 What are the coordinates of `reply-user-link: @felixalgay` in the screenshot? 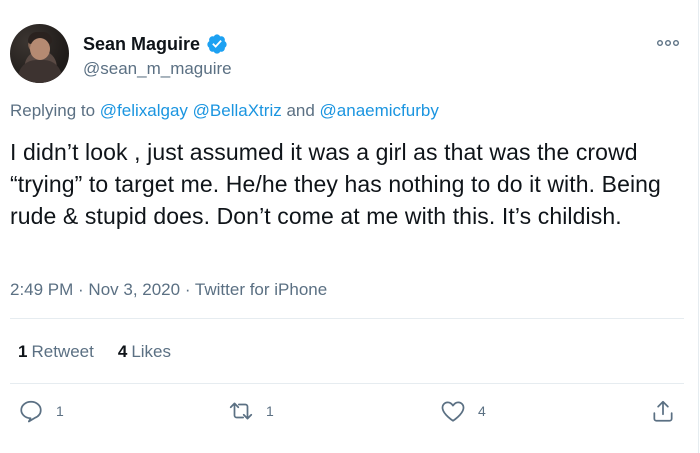 It's located at (144, 110).